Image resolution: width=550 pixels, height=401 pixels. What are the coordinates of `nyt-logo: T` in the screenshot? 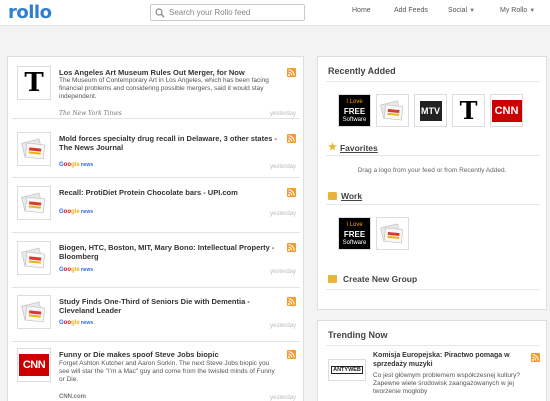 It's located at (468, 110).